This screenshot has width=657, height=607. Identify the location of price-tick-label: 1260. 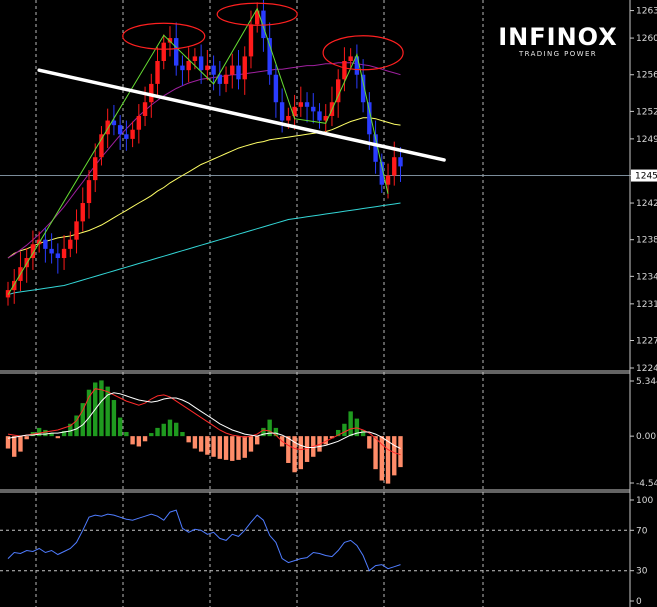
(646, 39).